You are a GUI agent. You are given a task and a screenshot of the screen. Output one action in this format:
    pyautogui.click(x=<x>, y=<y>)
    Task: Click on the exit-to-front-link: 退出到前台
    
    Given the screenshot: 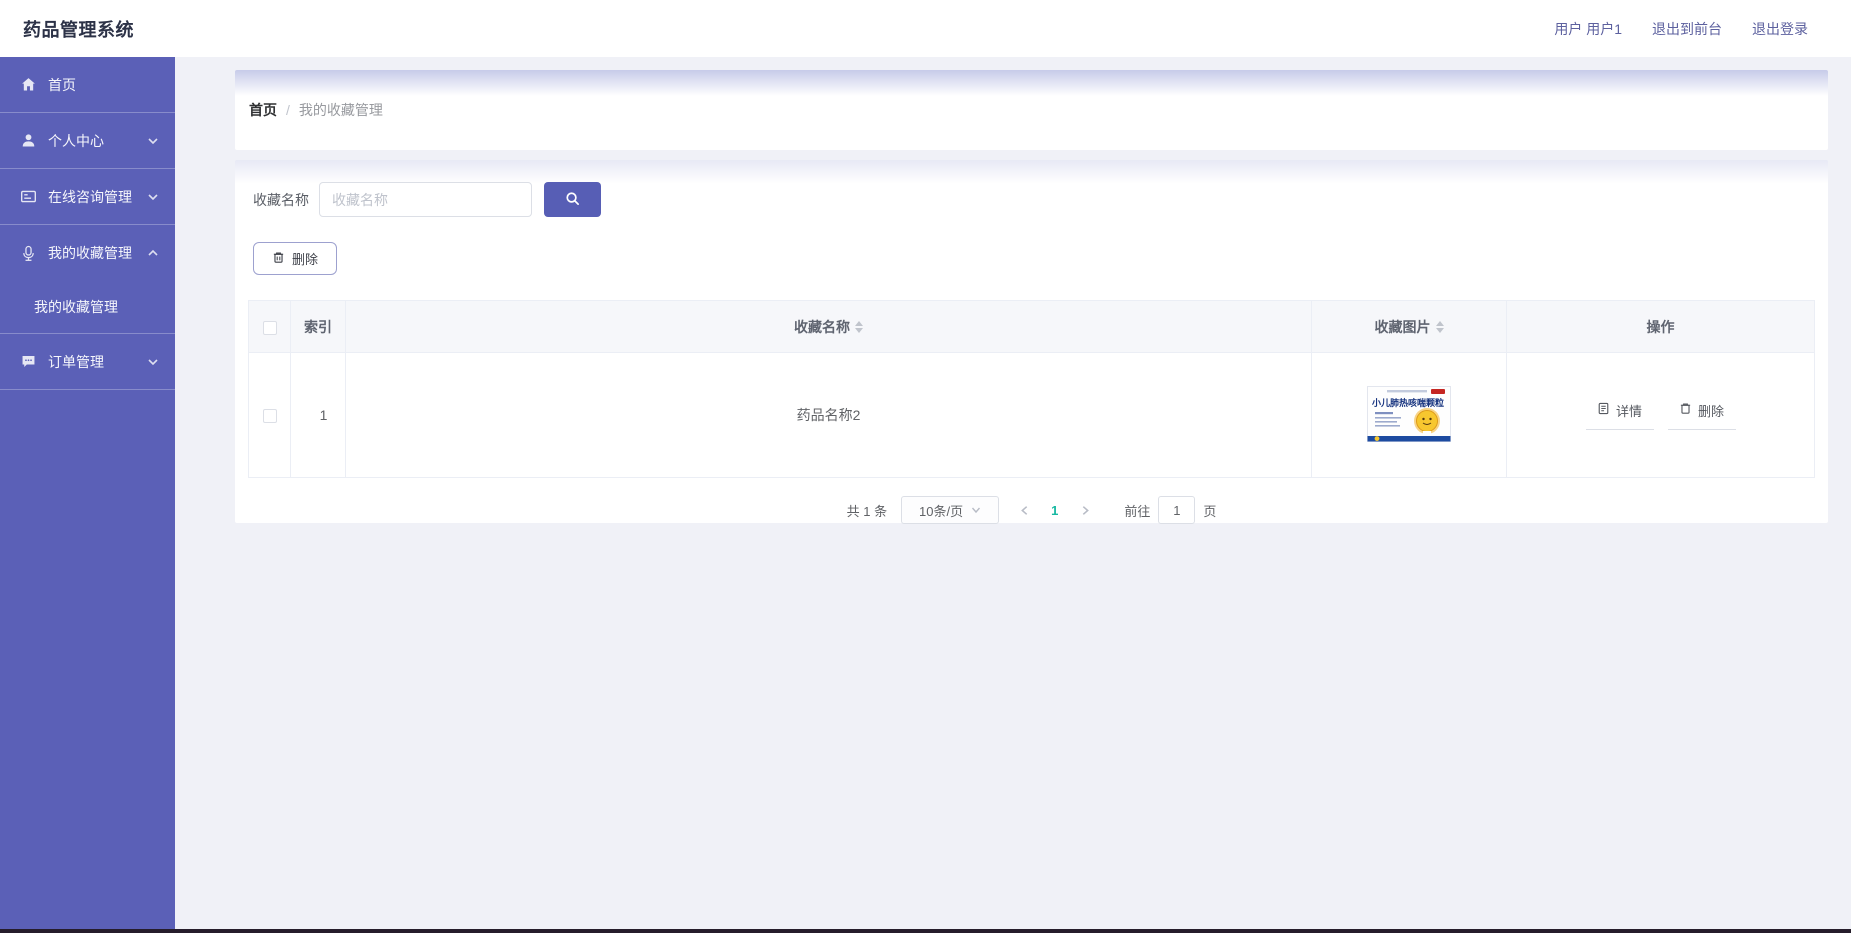 What is the action you would take?
    pyautogui.click(x=1687, y=29)
    